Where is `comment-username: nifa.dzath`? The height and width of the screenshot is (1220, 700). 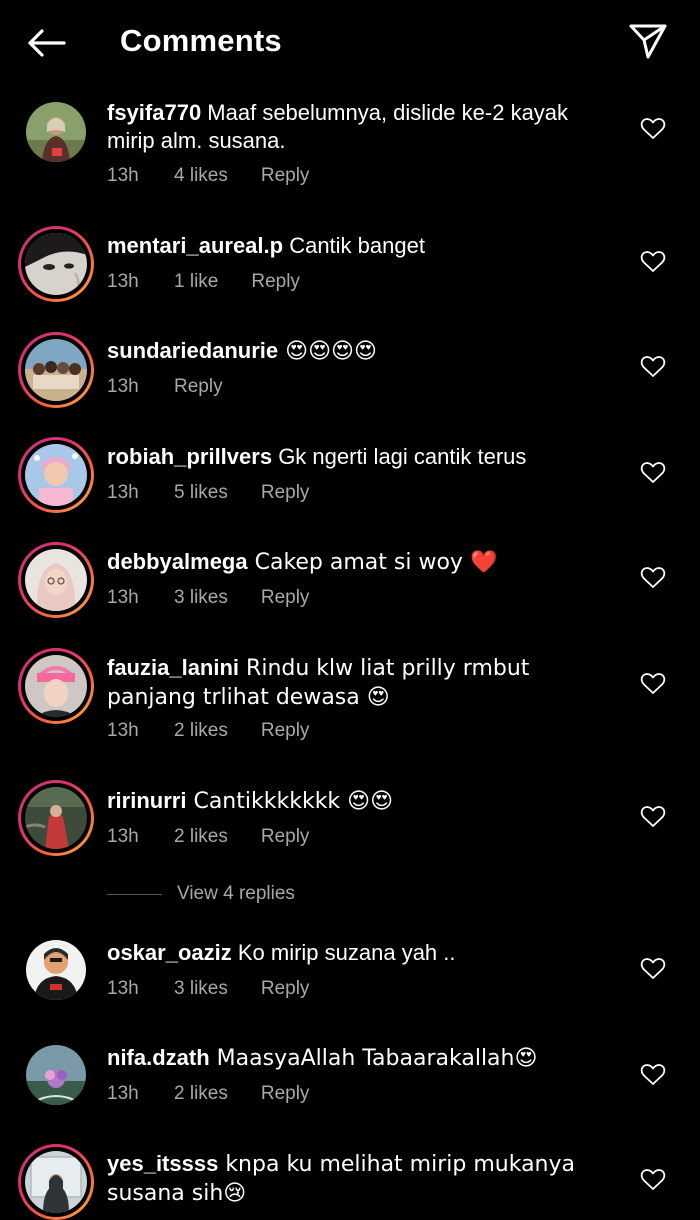
comment-username: nifa.dzath is located at coordinates (158, 1057).